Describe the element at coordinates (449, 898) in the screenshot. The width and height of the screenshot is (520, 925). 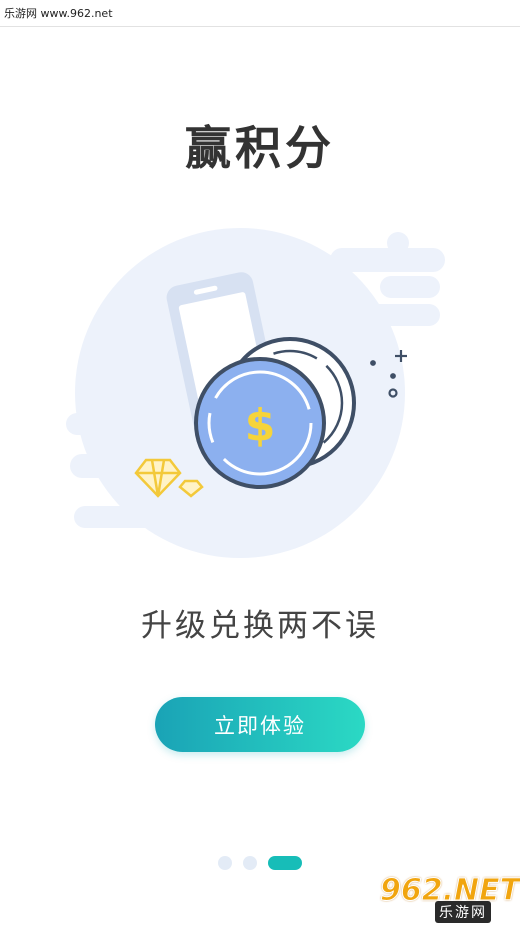
I see `site-watermark-logo: 962.NET 乐游网` at that location.